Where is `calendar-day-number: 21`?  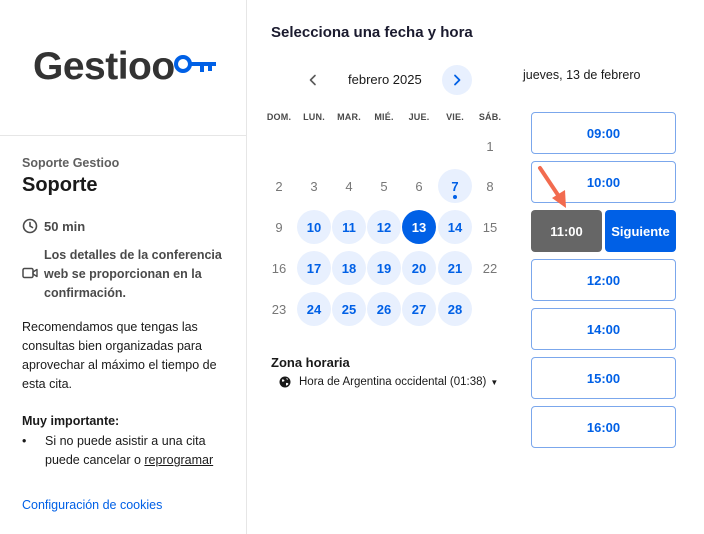
calendar-day-number: 21 is located at coordinates (455, 268).